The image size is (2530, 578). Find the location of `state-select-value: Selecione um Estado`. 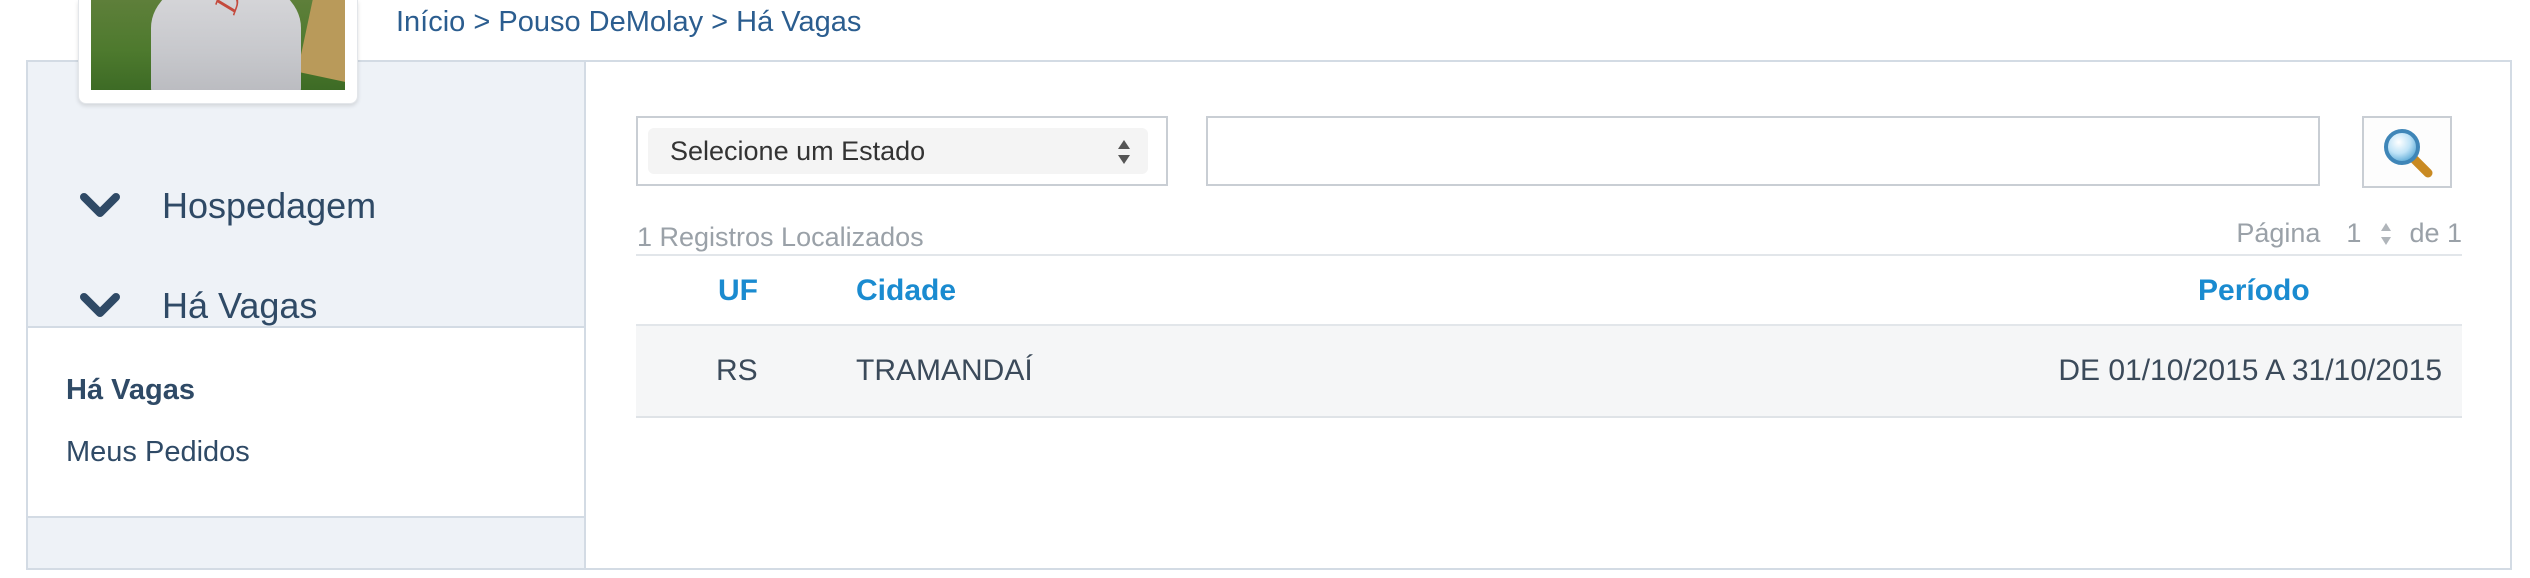

state-select-value: Selecione um Estado is located at coordinates (798, 151).